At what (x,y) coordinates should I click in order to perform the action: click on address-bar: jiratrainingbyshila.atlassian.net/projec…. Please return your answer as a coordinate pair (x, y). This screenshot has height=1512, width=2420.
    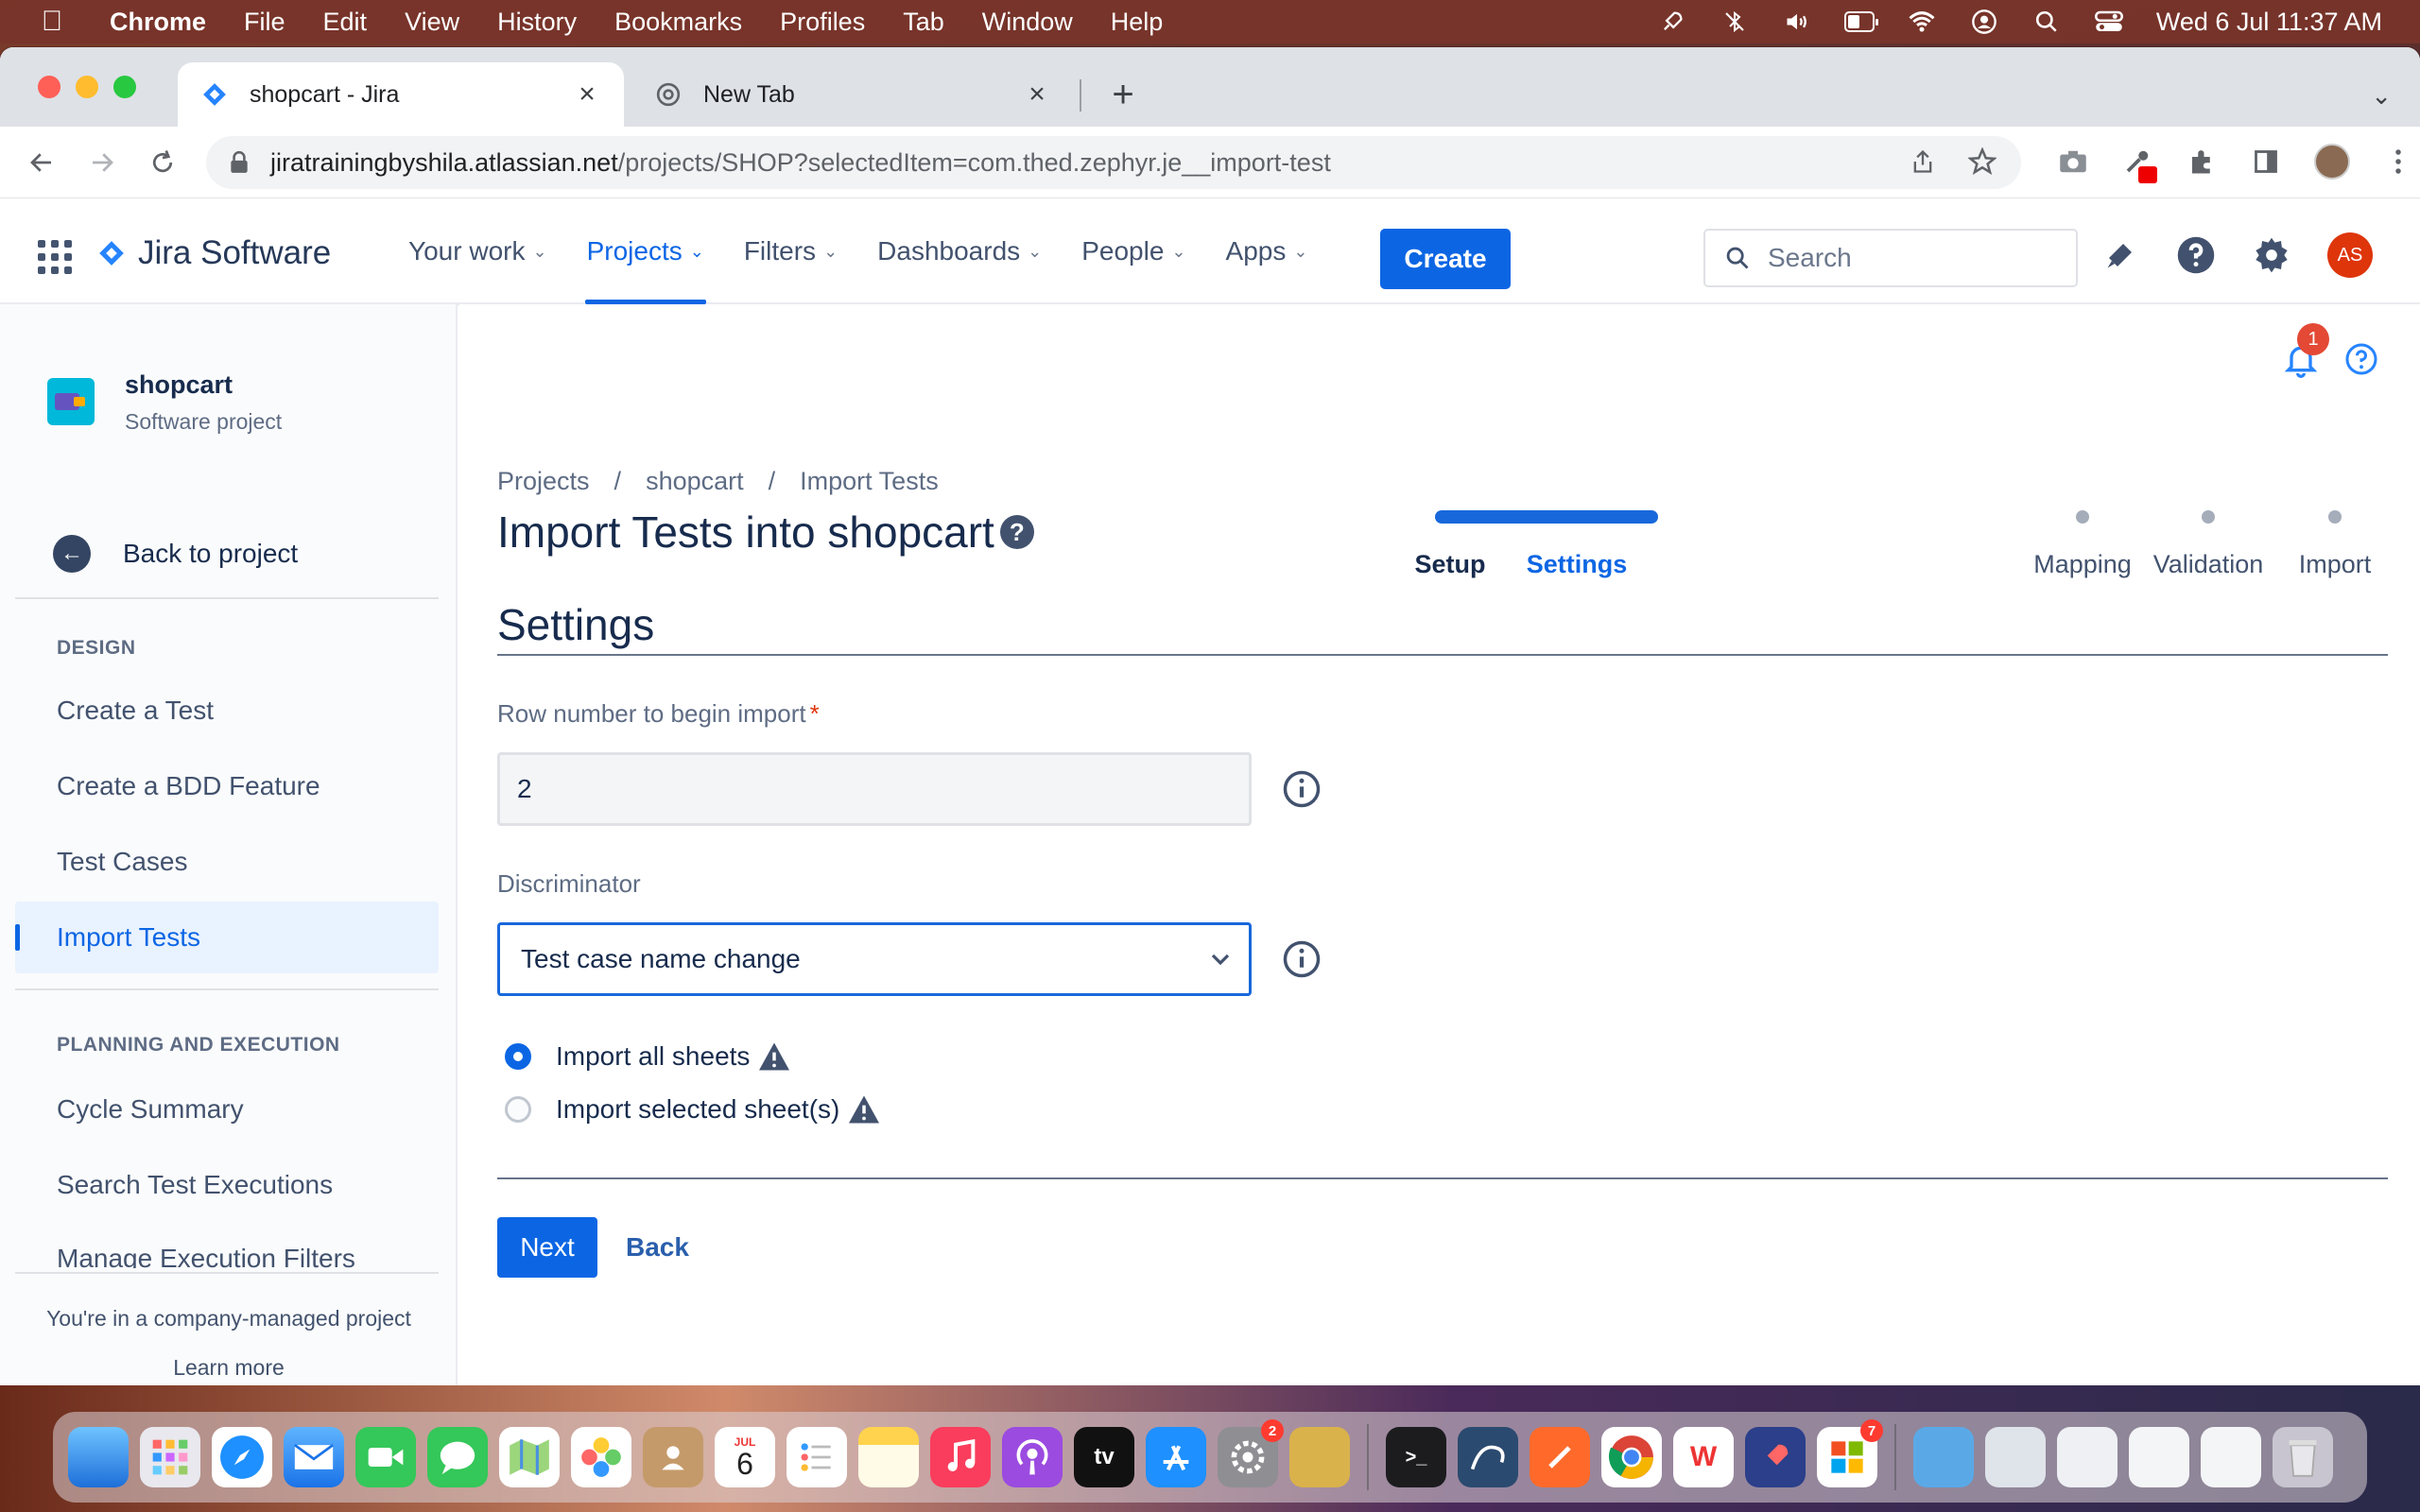
    Looking at the image, I should click on (1113, 162).